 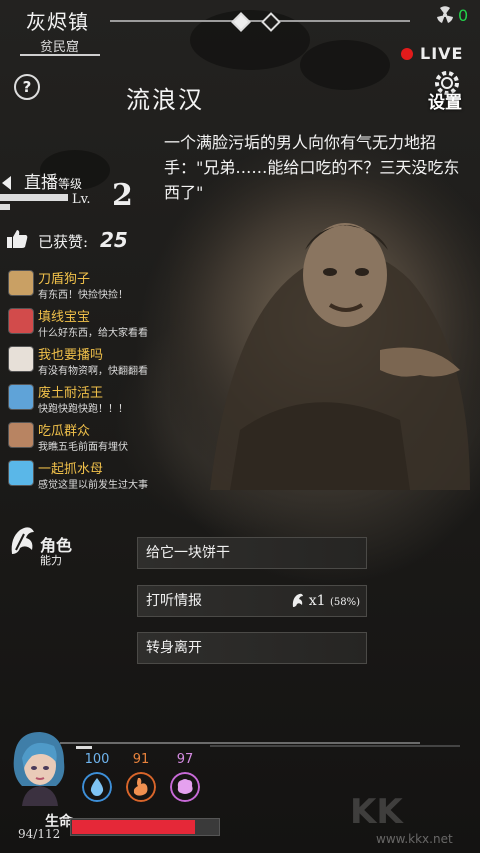 What do you see at coordinates (81, 199) in the screenshot?
I see `level-label: Lv.` at bounding box center [81, 199].